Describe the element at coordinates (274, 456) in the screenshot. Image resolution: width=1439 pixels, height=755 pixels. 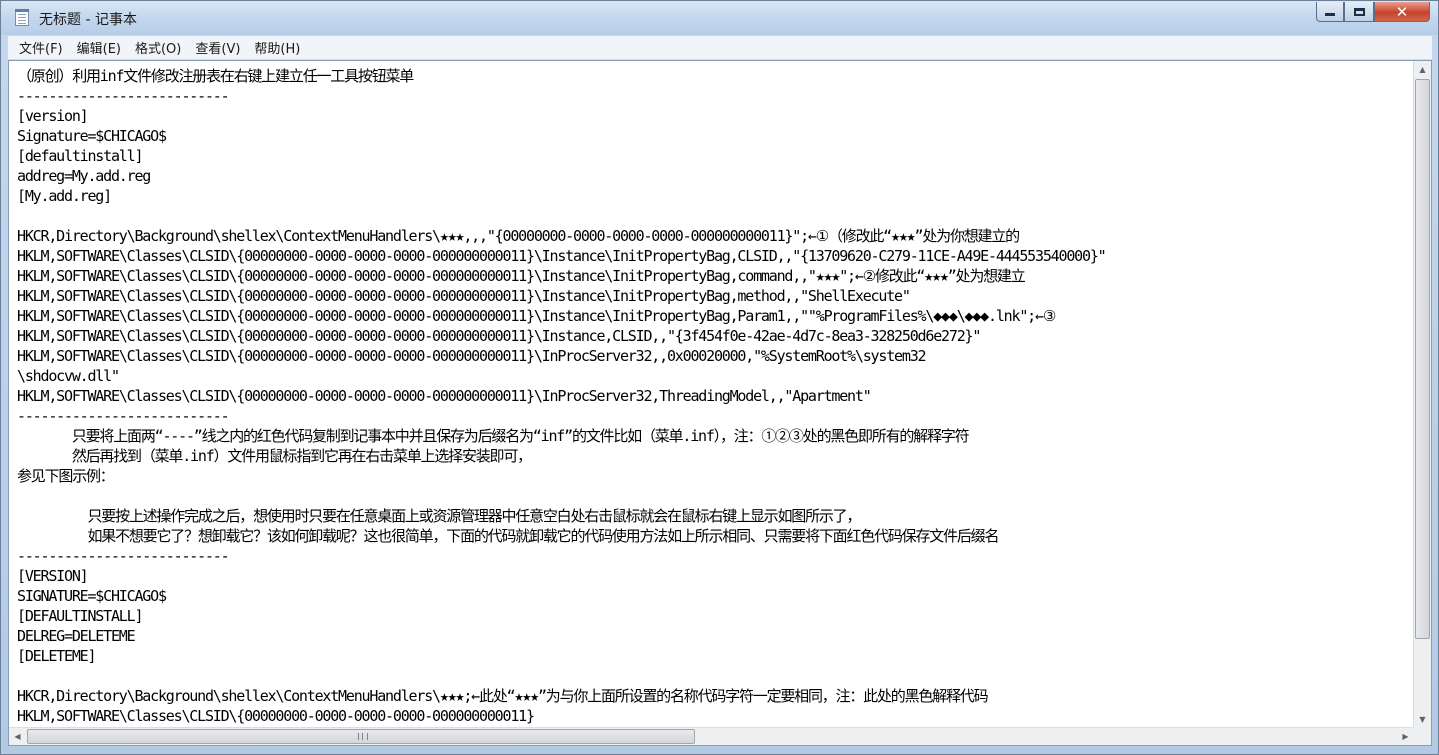
I see `text-line: 然后再找到（菜单.inf）文件用鼠标指到它再在右击菜单上选择安装即可，` at that location.